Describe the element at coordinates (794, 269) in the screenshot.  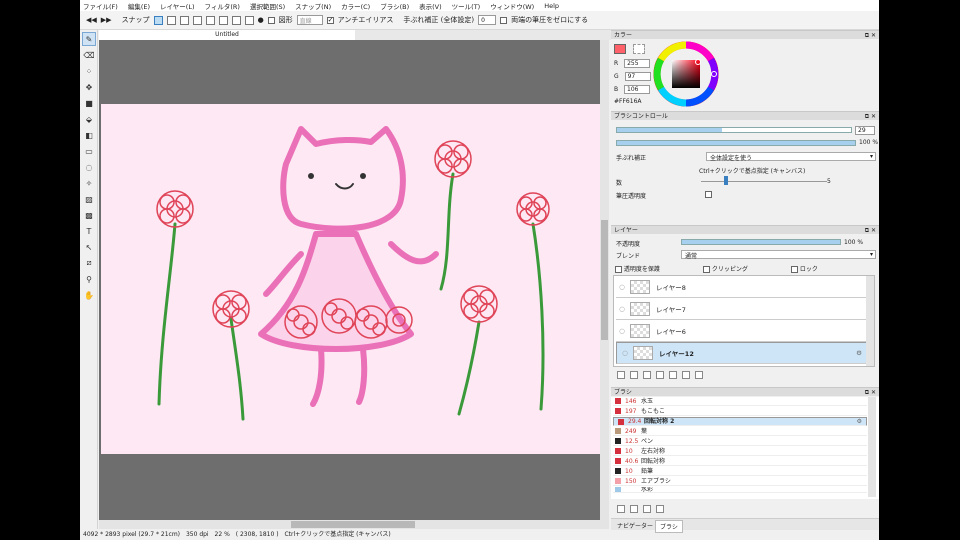
I see `lock-checkbox` at that location.